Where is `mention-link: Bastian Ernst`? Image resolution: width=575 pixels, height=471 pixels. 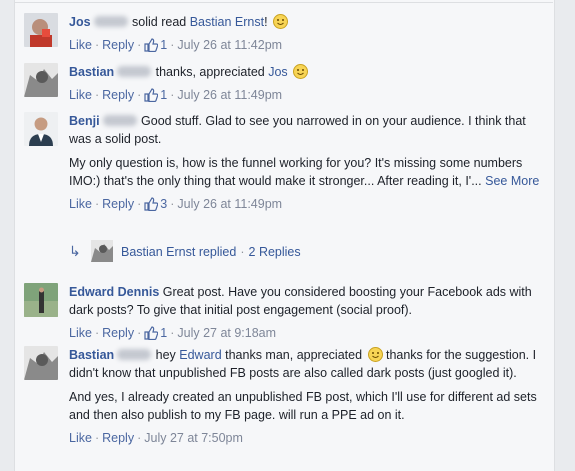 mention-link: Bastian Ernst is located at coordinates (227, 22).